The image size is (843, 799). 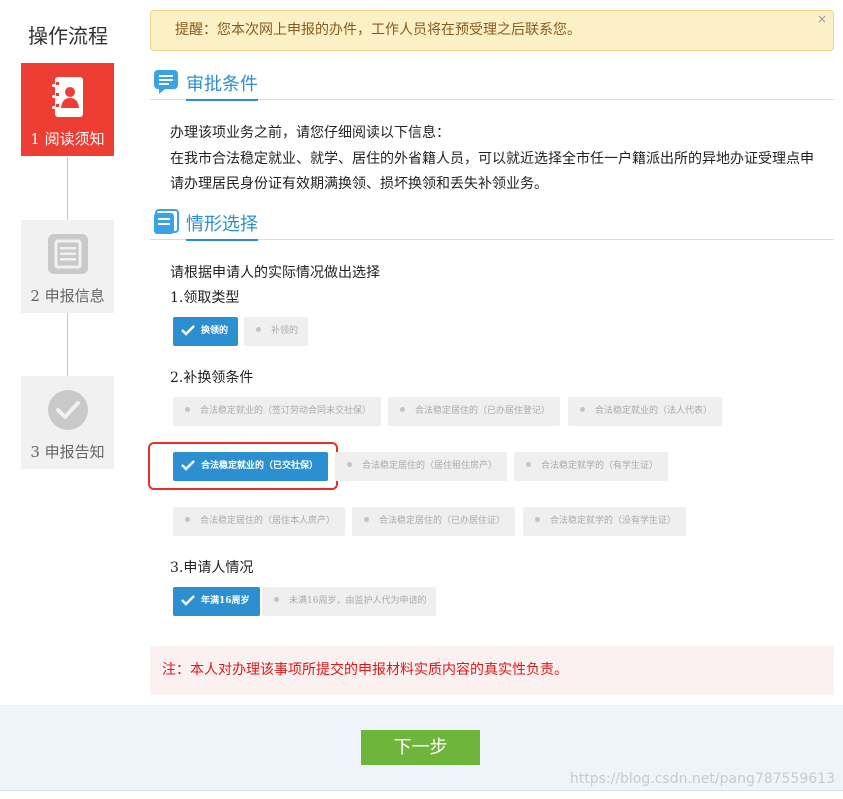 I want to click on step-fill-info: 2 申报信息, so click(x=67, y=266).